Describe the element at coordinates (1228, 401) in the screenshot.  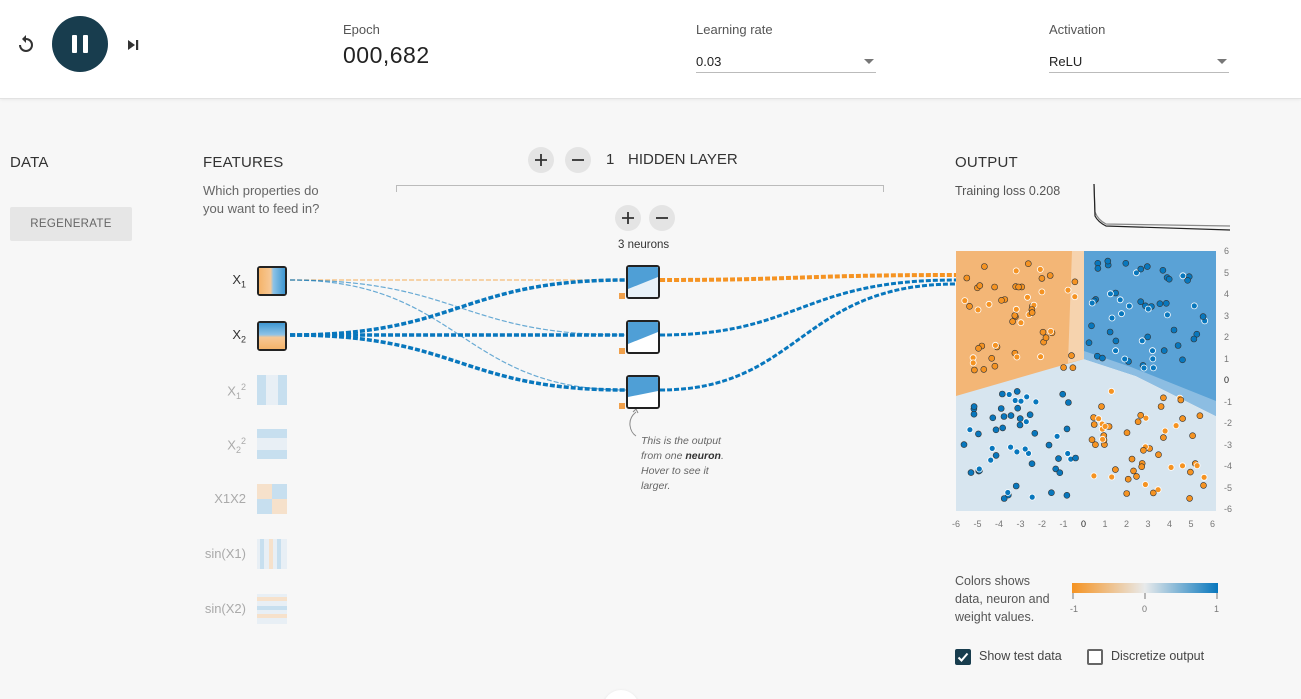
I see `y-tick: -1` at that location.